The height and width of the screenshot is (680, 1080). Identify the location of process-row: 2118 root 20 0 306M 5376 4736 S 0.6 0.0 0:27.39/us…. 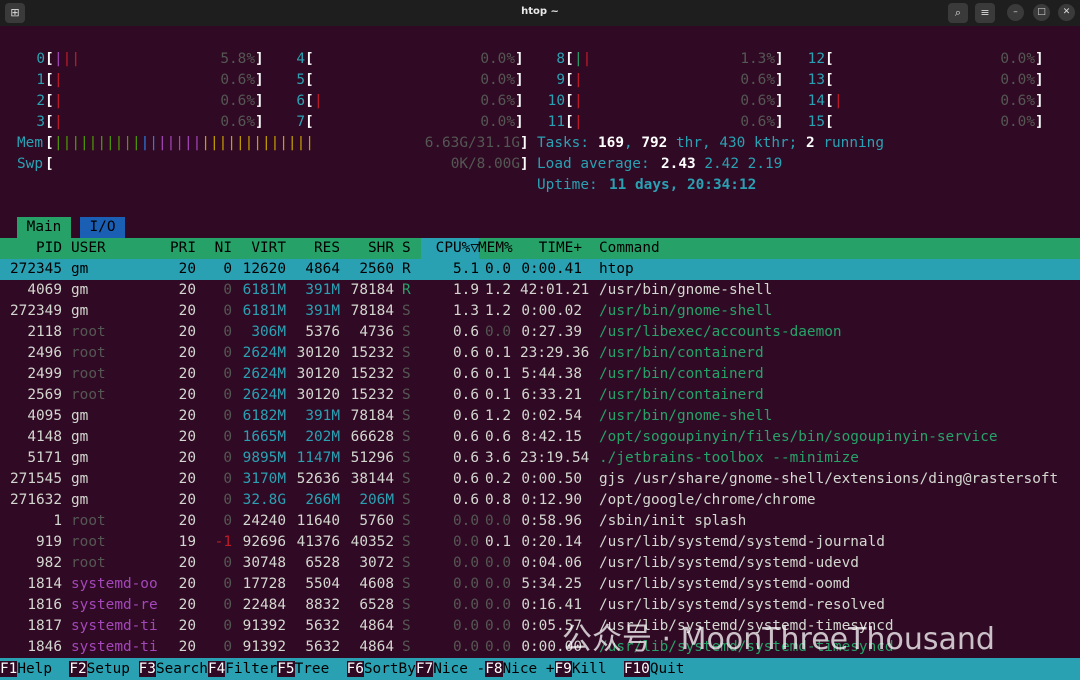
(540, 332).